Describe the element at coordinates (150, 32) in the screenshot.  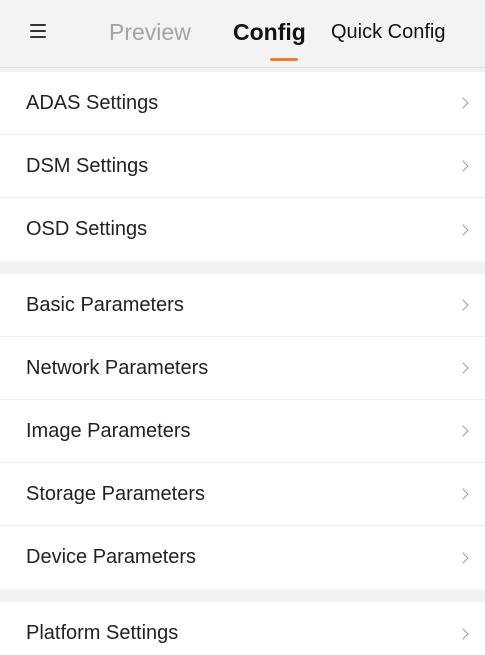
I see `tab-preview: Preview` at that location.